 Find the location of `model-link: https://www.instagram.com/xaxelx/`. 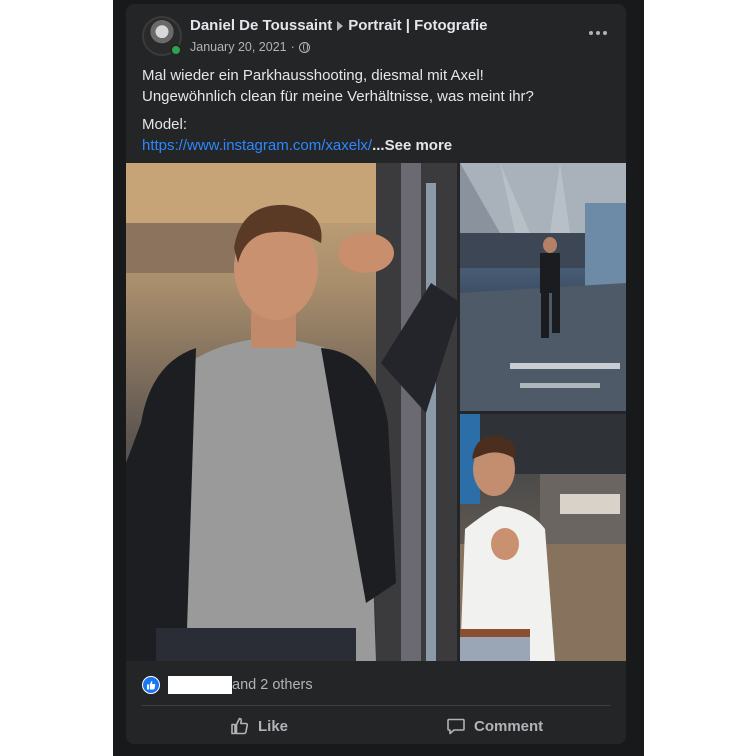

model-link: https://www.instagram.com/xaxelx/ is located at coordinates (257, 145).